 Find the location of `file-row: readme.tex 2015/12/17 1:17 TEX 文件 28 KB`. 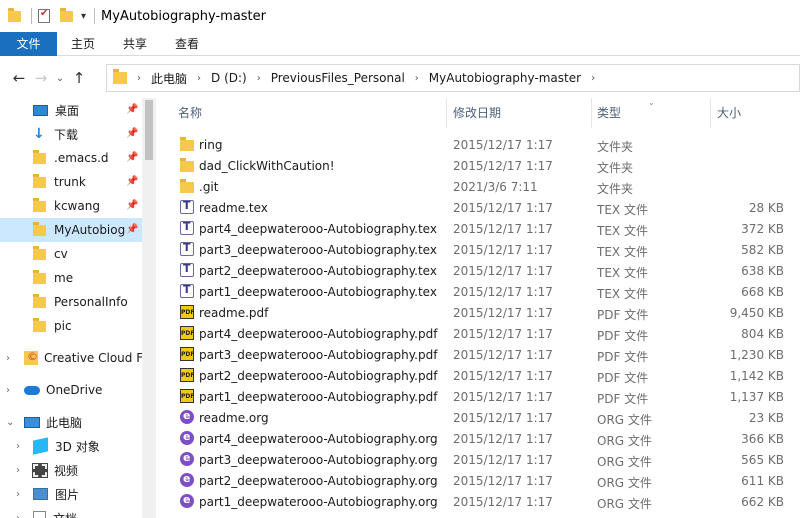

file-row: readme.tex 2015/12/17 1:17 TEX 文件 28 KB is located at coordinates (486, 207).